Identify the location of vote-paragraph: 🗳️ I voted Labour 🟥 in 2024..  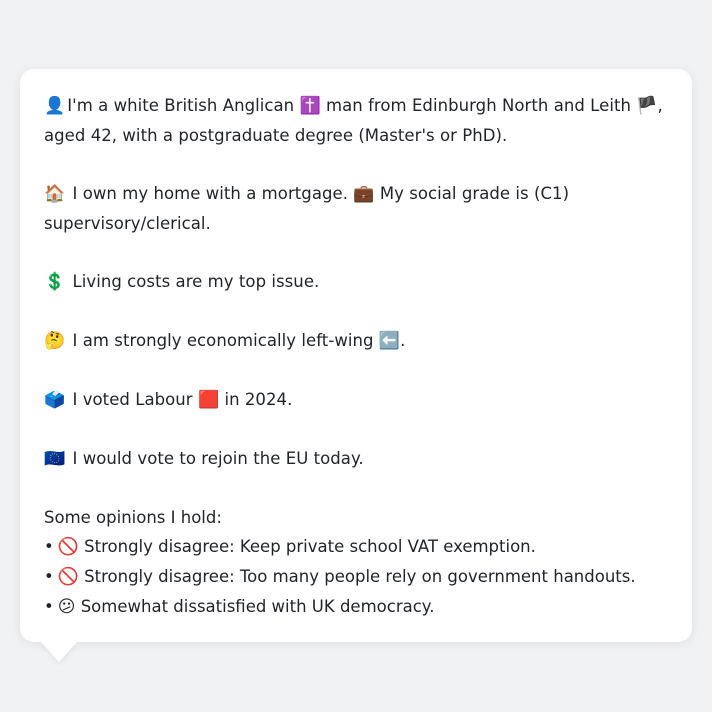
(356, 400).